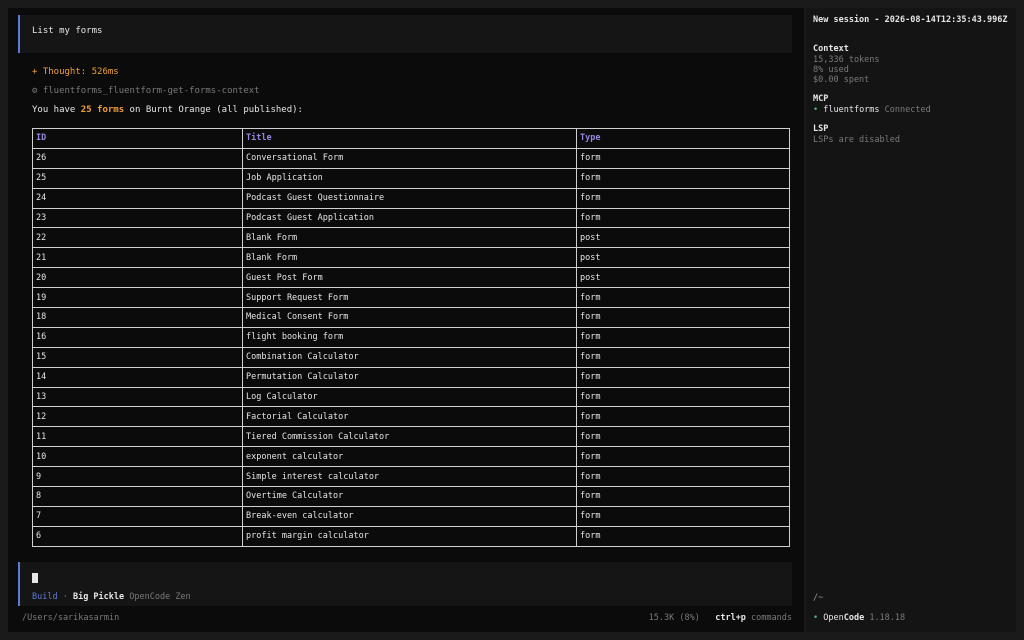 This screenshot has width=1024, height=640. I want to click on agent-model-line: Build · Big Pickle OpenCode Zen, so click(111, 597).